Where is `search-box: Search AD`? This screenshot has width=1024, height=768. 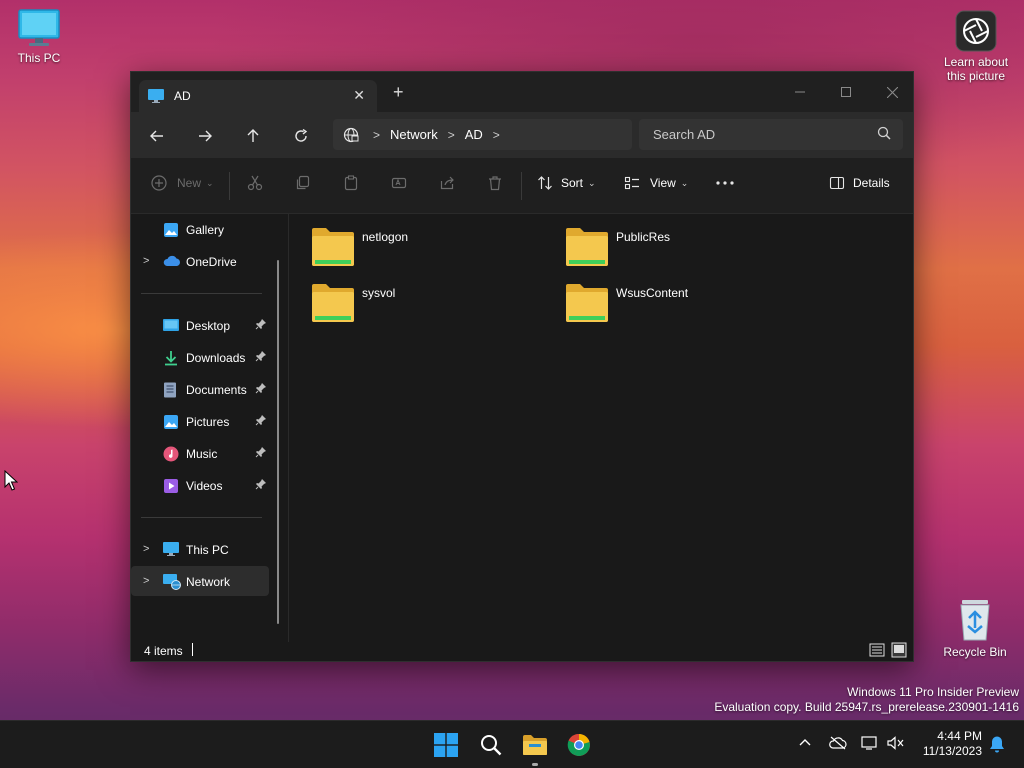
search-box: Search AD is located at coordinates (771, 134).